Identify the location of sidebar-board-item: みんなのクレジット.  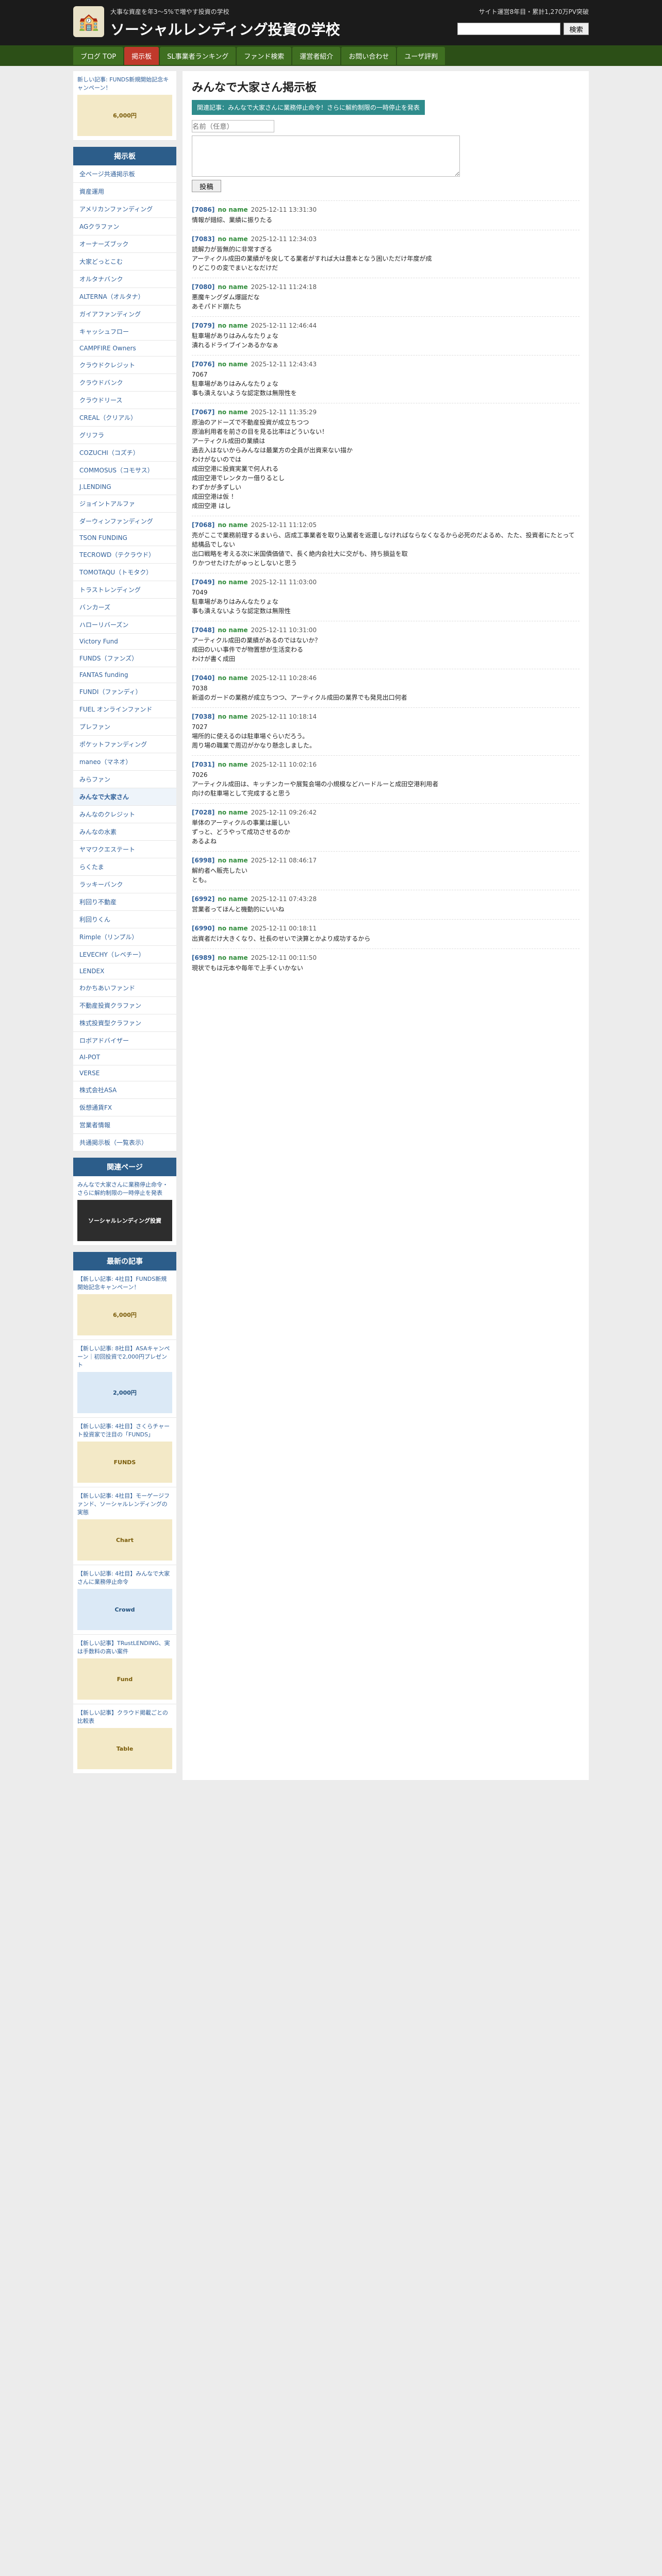
(125, 814).